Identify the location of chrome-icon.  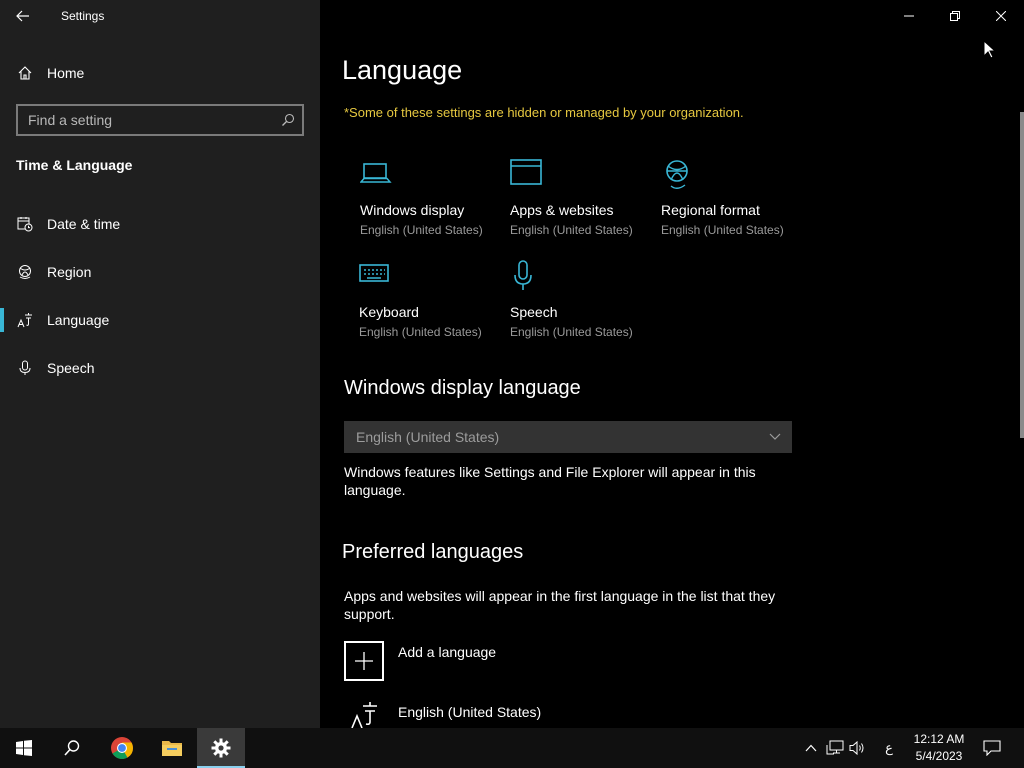
(122, 748).